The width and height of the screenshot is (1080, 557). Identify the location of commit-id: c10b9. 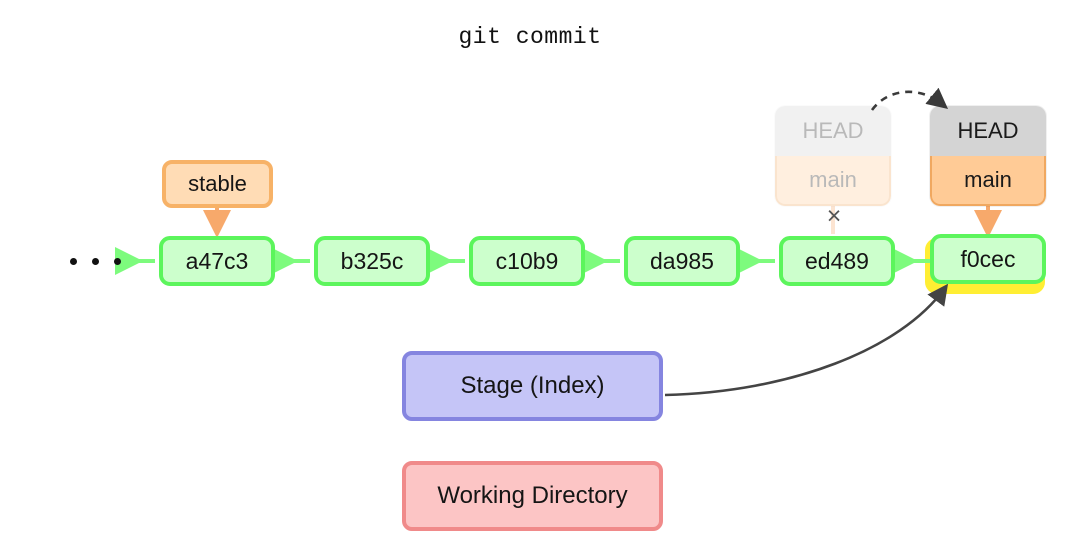
(527, 260).